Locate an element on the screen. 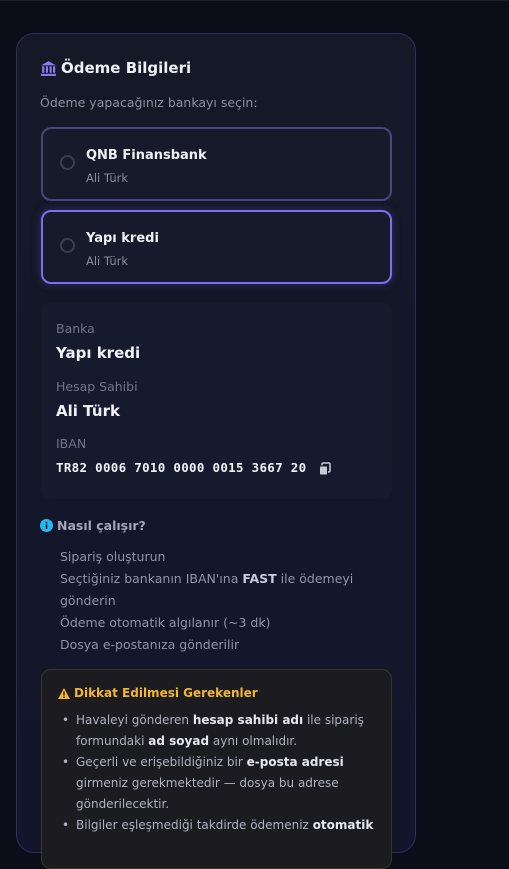 This screenshot has height=869, width=509. copy-icon is located at coordinates (325, 469).